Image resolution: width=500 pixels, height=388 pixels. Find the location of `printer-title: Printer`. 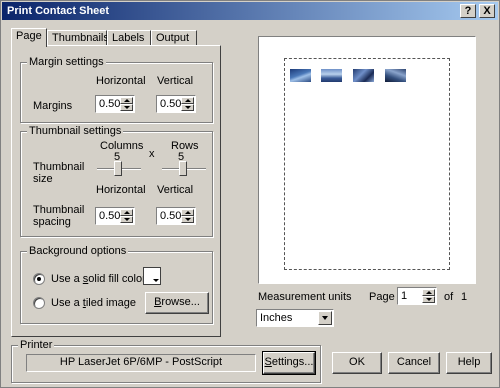

printer-title: Printer is located at coordinates (36, 345).